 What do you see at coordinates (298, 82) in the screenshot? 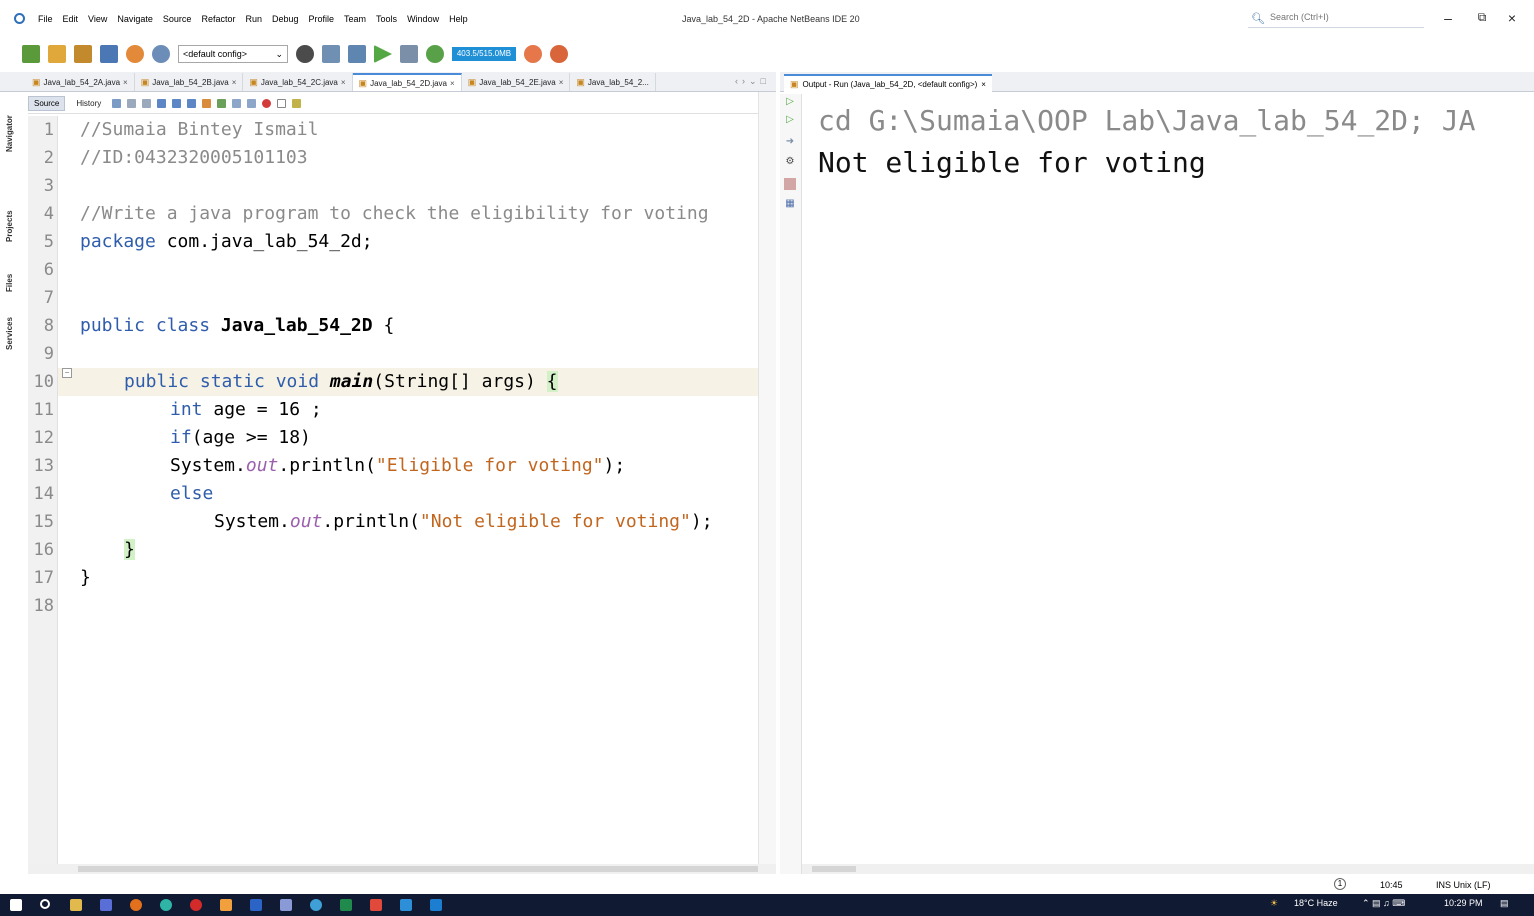
I see `tab-java-lab-54-2c: ▣ Java_lab_54_2C.java ×` at bounding box center [298, 82].